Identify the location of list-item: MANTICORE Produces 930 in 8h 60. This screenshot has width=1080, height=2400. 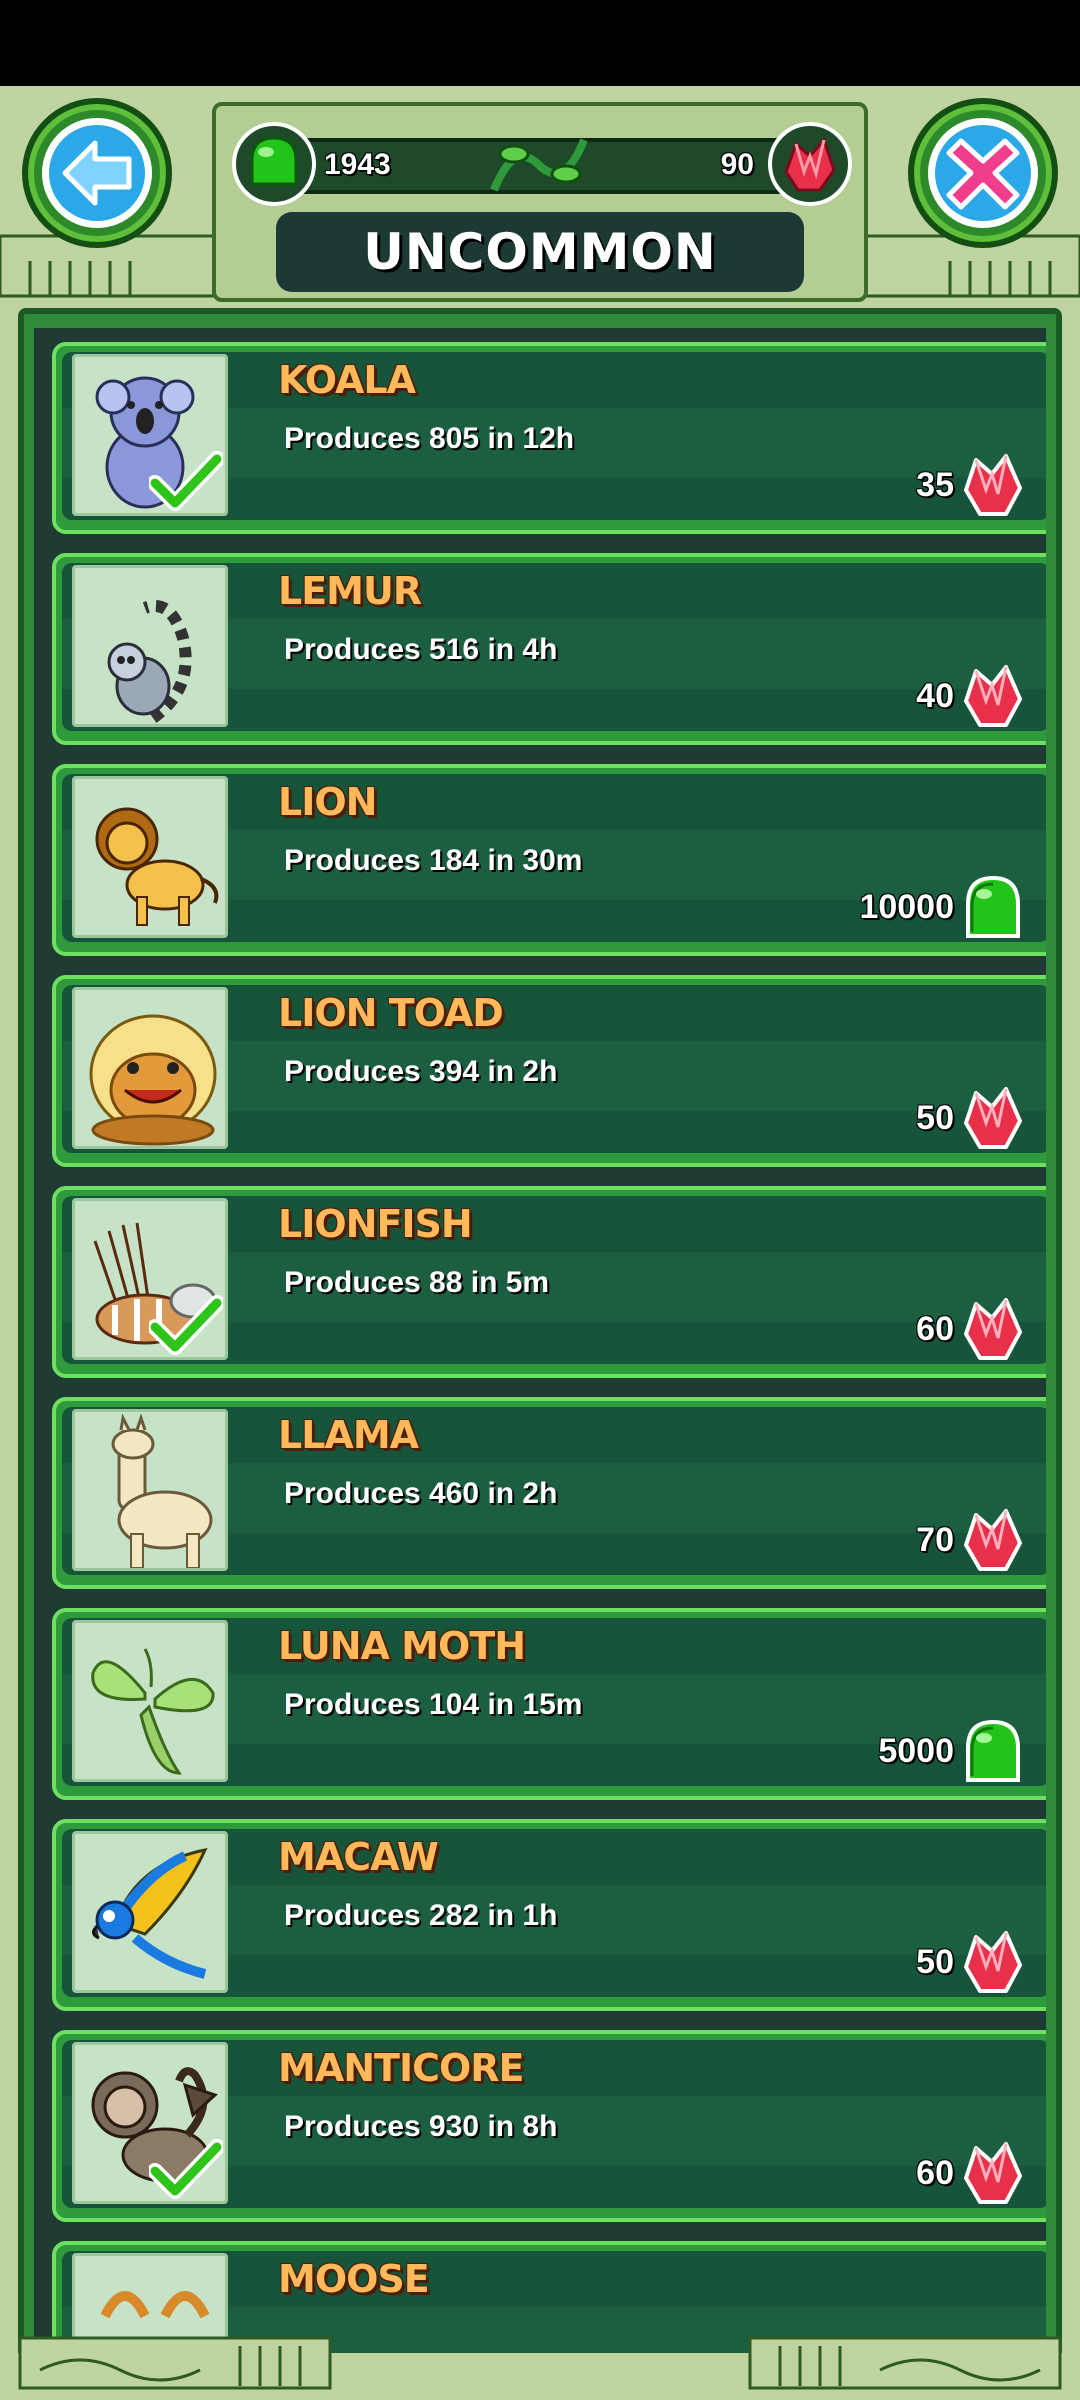
(549, 2126).